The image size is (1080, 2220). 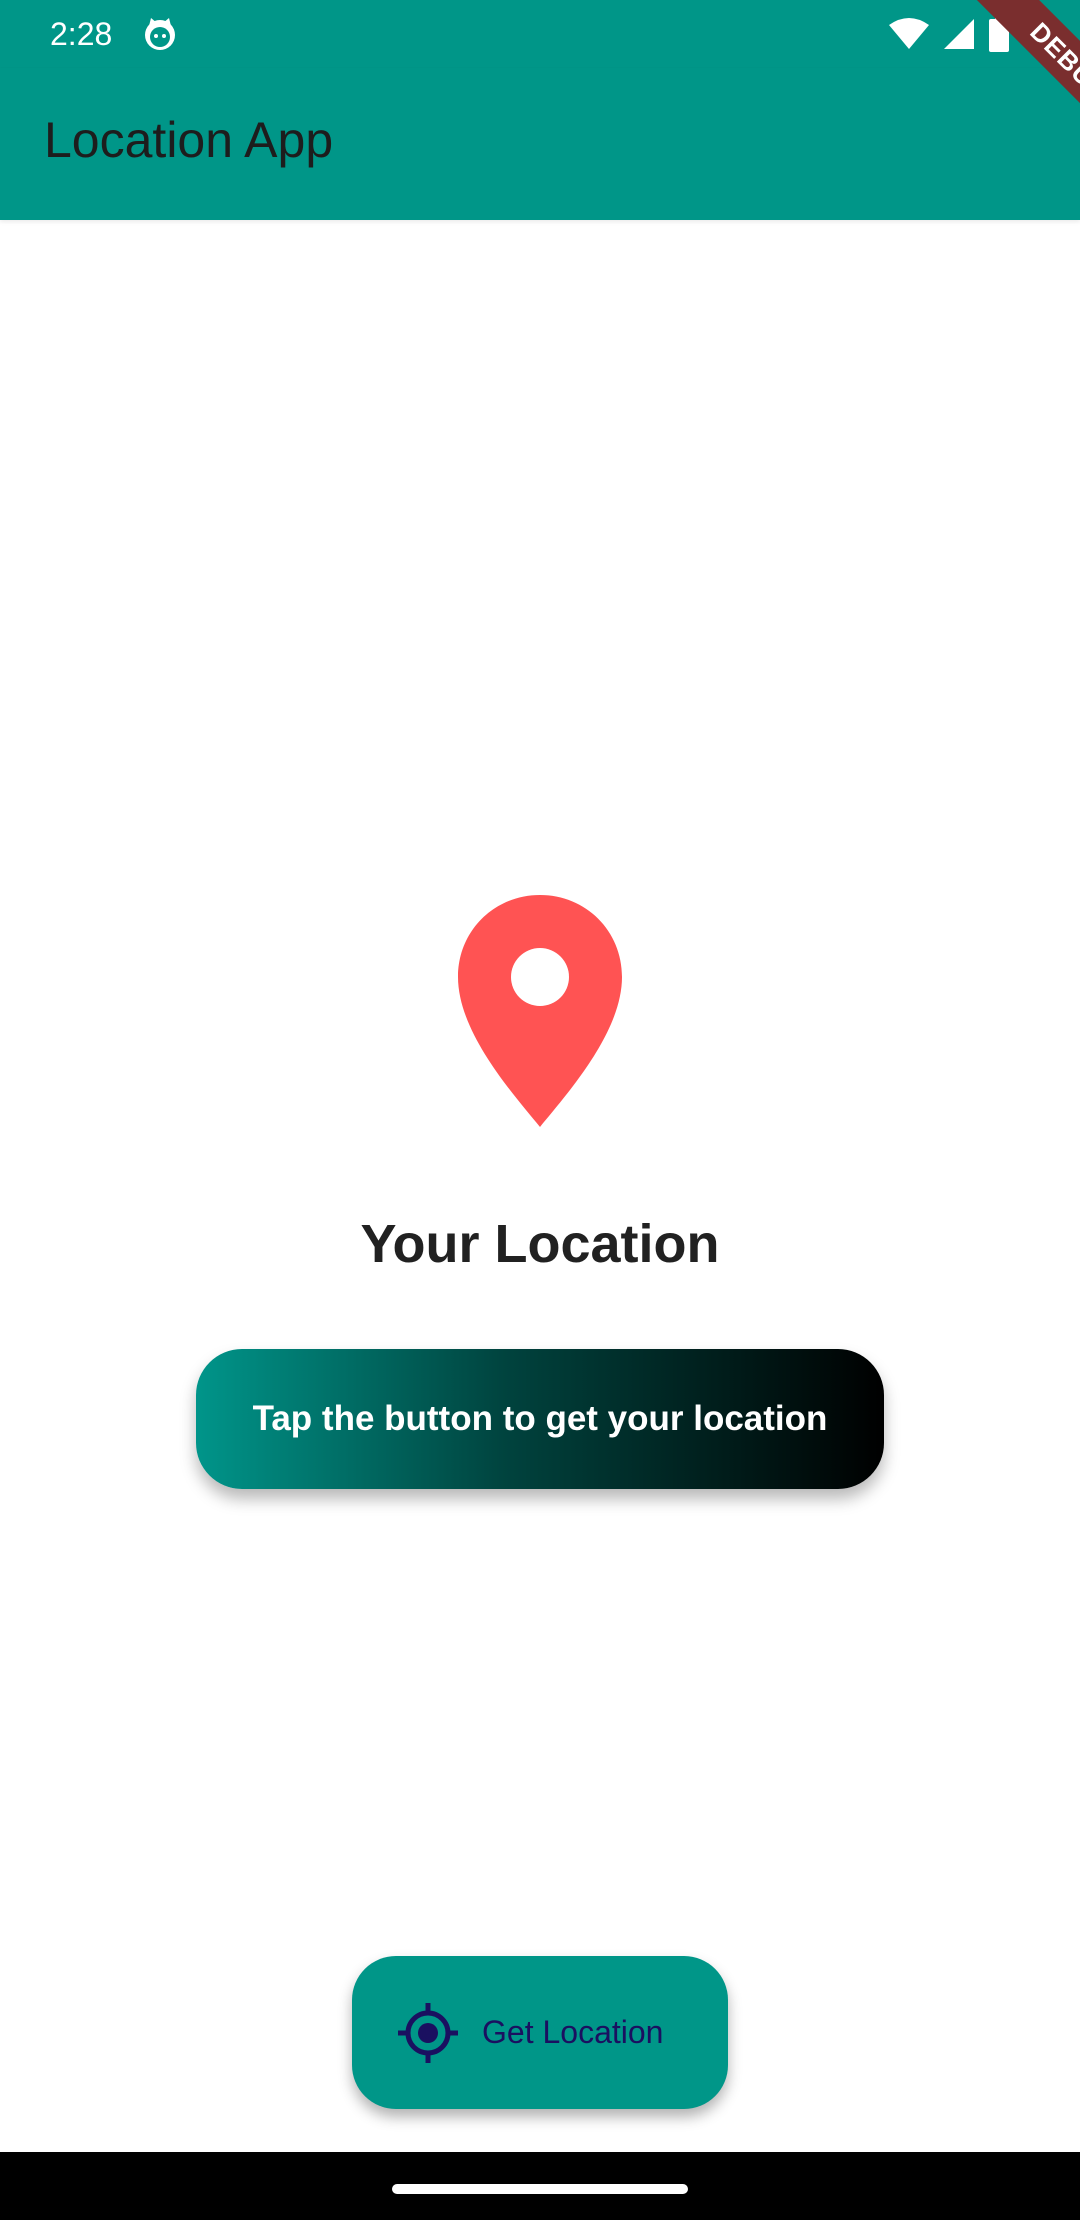 I want to click on location-info-text: Tap the button to get your location, so click(x=540, y=1418).